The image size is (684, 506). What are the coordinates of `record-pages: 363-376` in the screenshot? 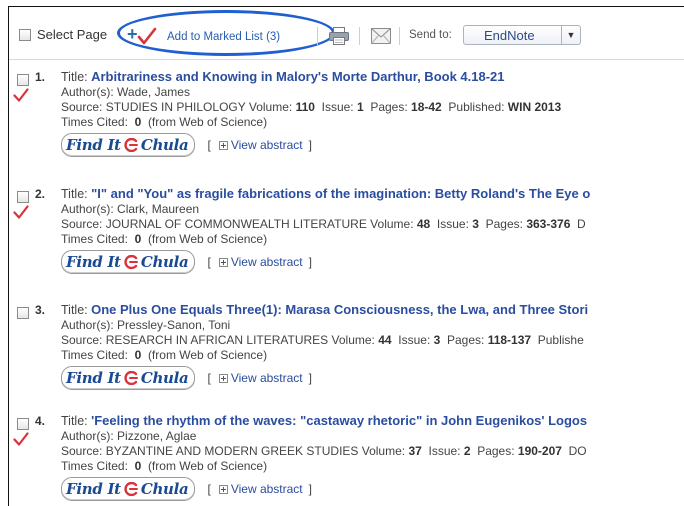 It's located at (548, 224).